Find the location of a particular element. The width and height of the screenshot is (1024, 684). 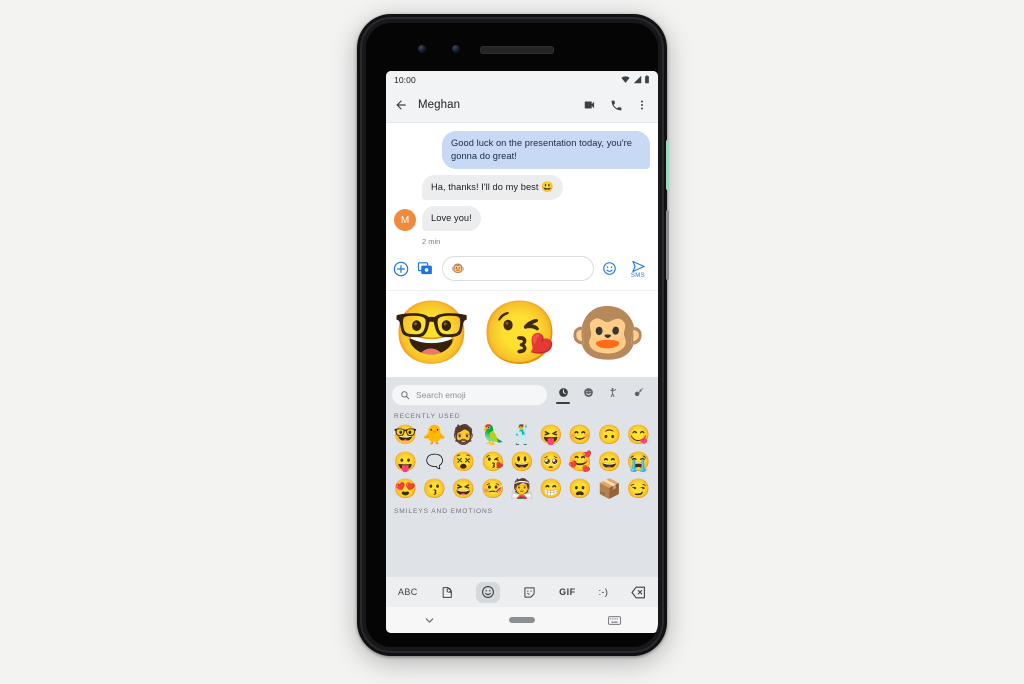

back-arrow-icon is located at coordinates (401, 105).